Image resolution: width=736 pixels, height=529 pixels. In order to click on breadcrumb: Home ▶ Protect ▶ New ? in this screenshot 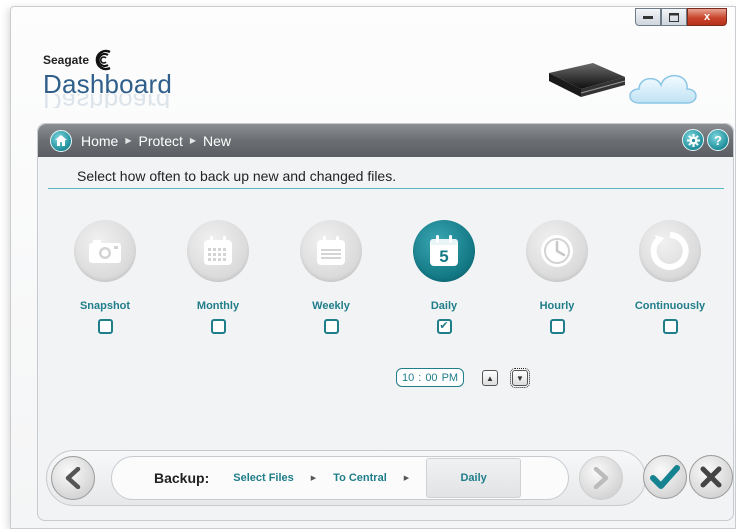, I will do `click(385, 140)`.